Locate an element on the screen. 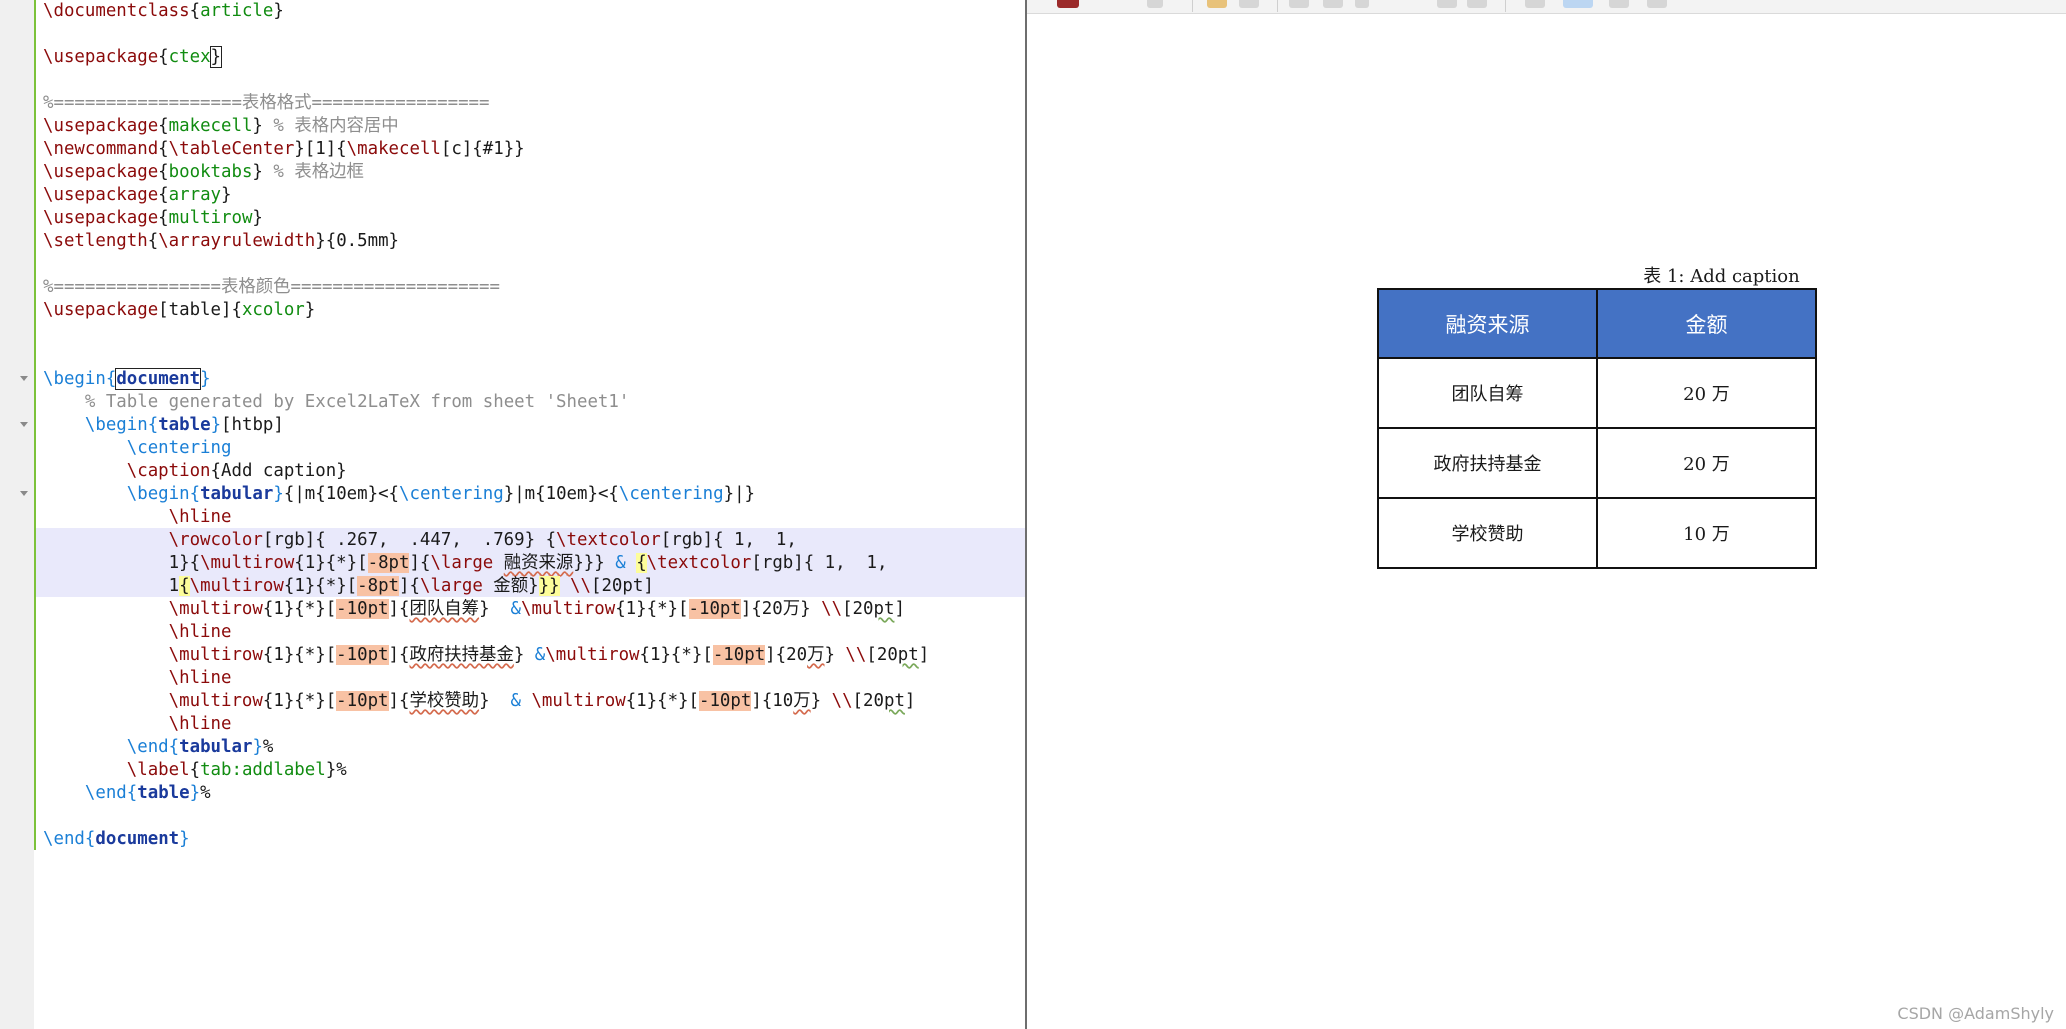 The height and width of the screenshot is (1029, 2066). latex-command: \hline is located at coordinates (200, 632).